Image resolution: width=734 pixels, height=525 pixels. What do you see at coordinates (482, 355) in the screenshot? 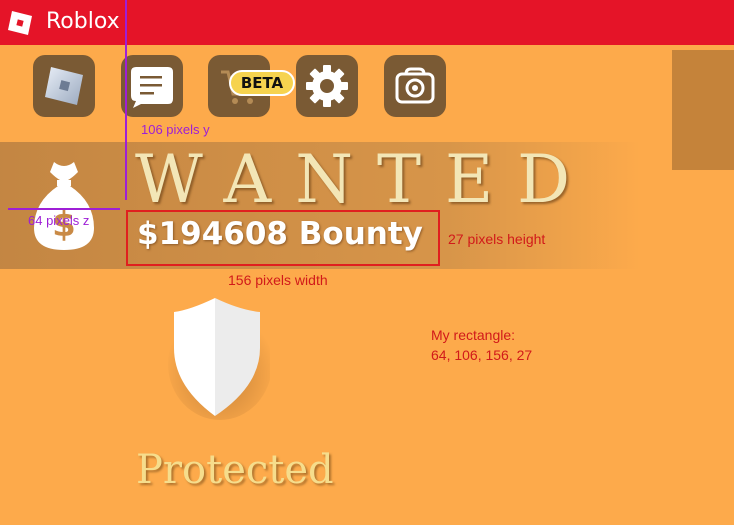
I see `rectangle-values-label: 64, 106, 156, 27` at bounding box center [482, 355].